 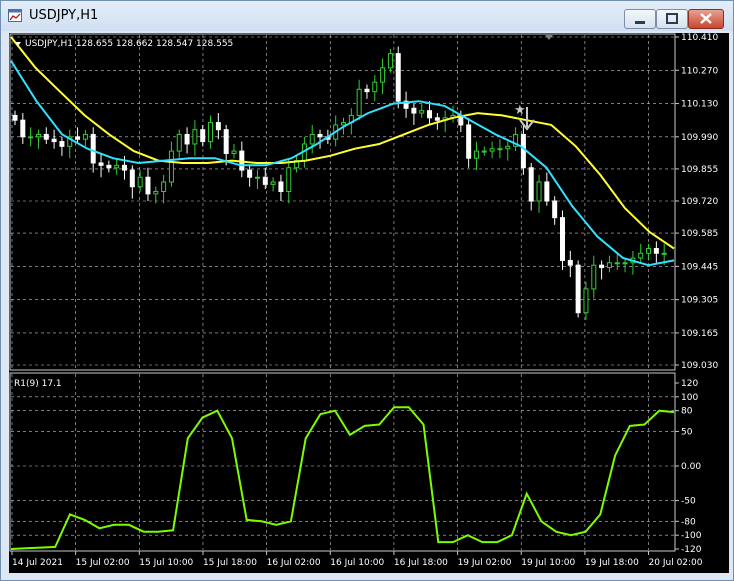 What do you see at coordinates (676, 563) in the screenshot?
I see `time-tick-label: 20 Jul 02:00` at bounding box center [676, 563].